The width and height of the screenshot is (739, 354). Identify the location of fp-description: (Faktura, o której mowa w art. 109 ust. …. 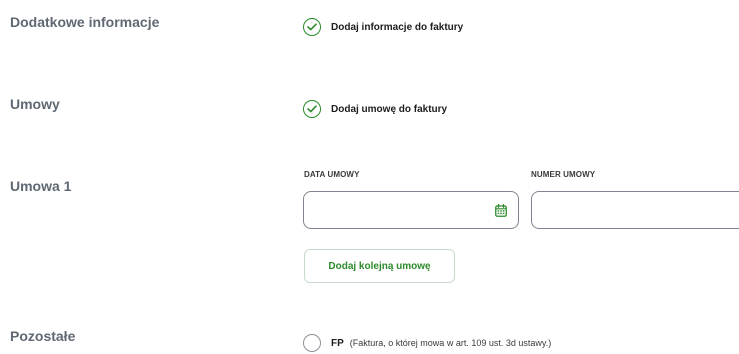
(450, 343).